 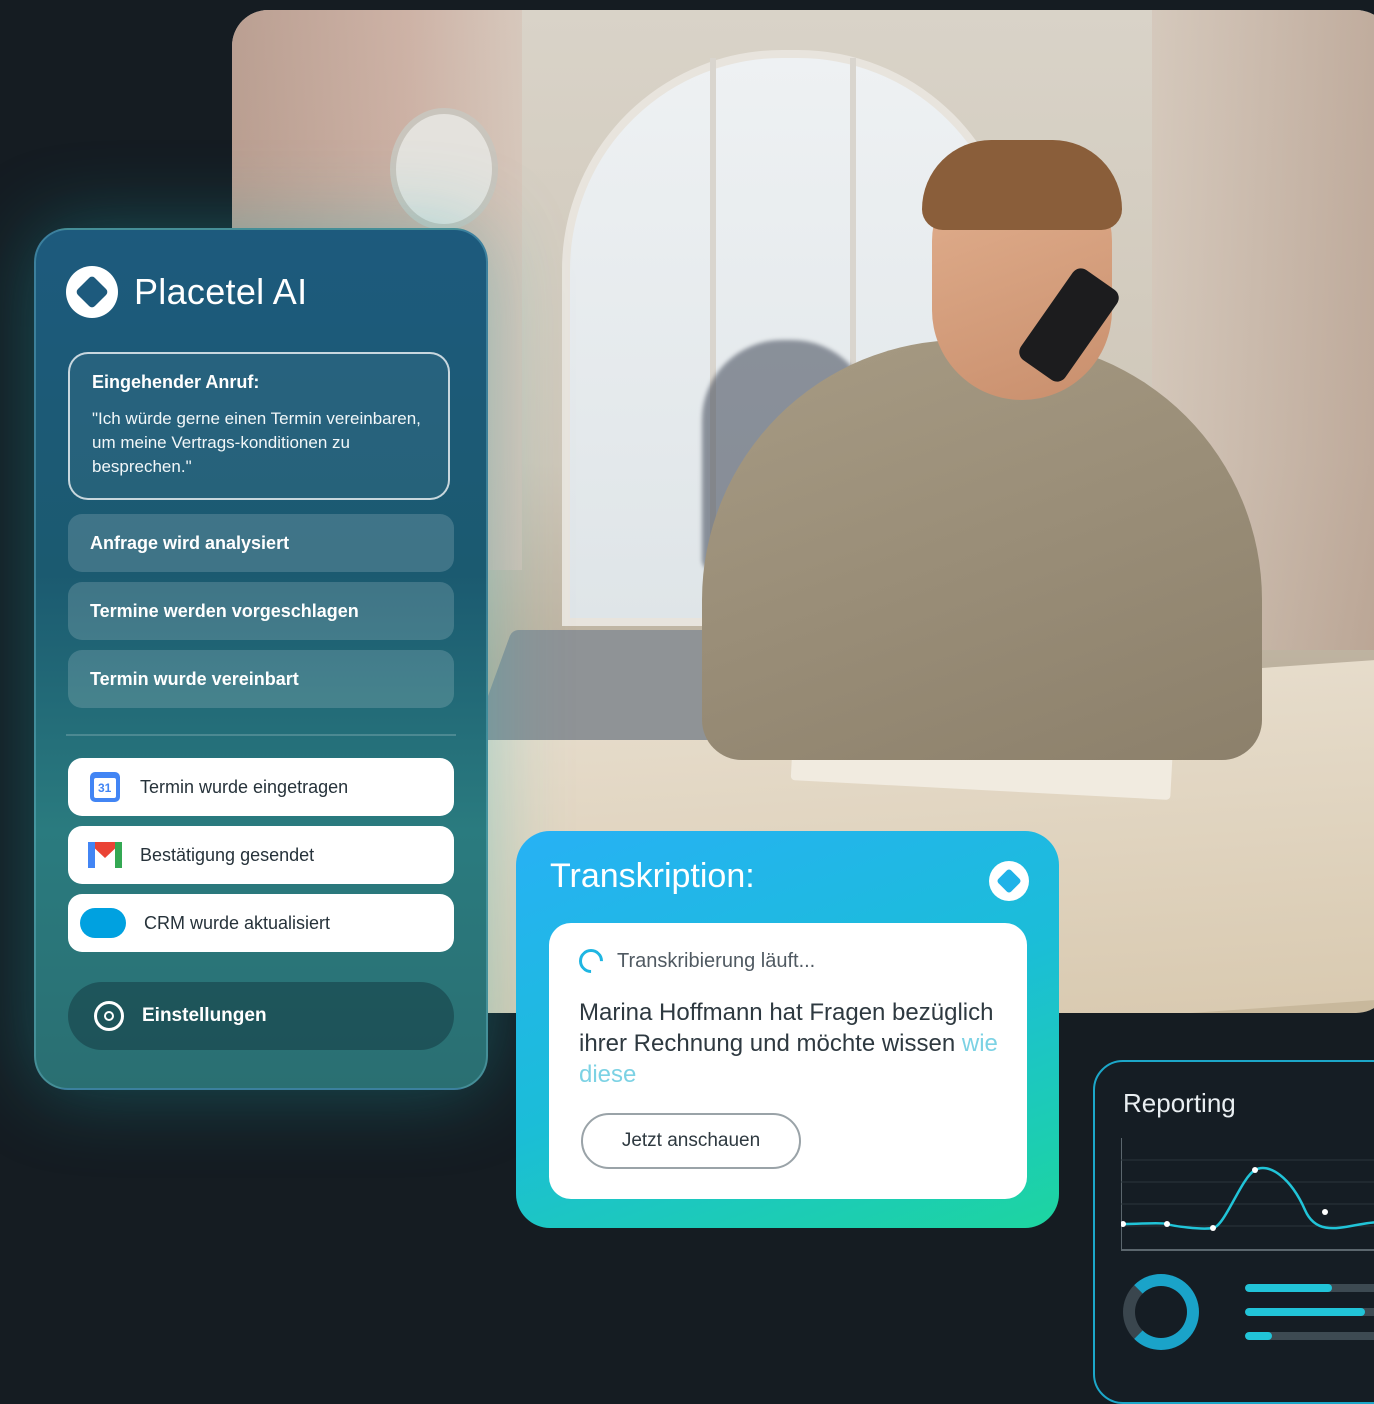 What do you see at coordinates (244, 786) in the screenshot?
I see `action-calendar-label: Termin wurde eingetragen` at bounding box center [244, 786].